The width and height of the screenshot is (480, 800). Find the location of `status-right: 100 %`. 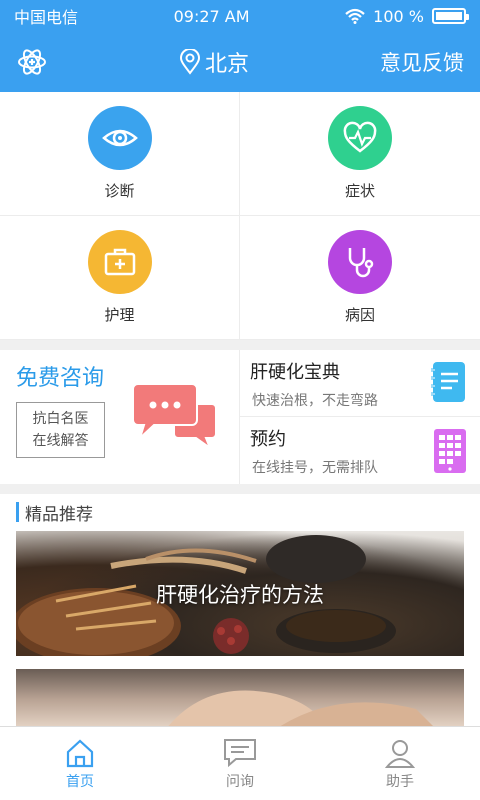

status-right: 100 % is located at coordinates (407, 16).